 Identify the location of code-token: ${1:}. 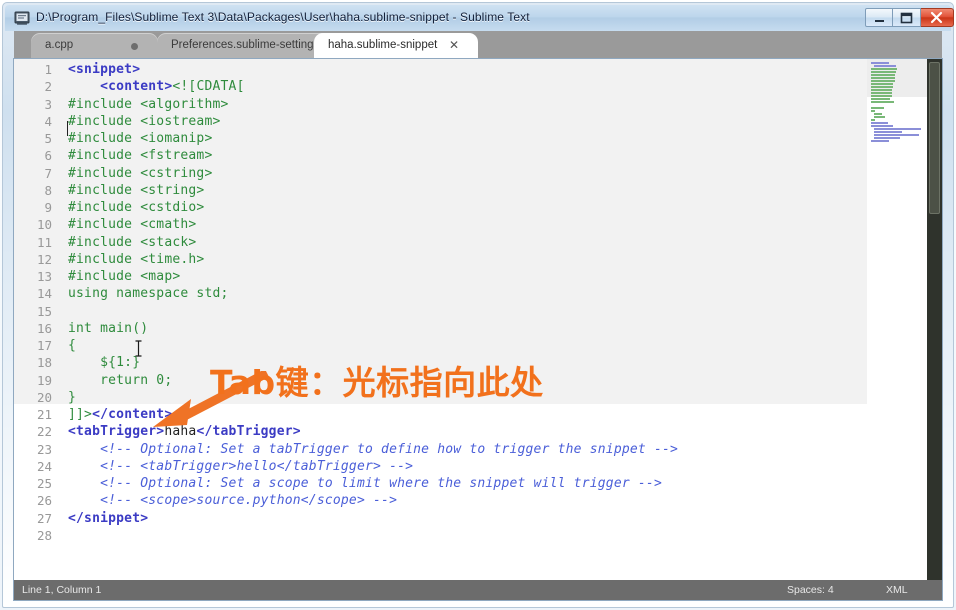
(104, 363).